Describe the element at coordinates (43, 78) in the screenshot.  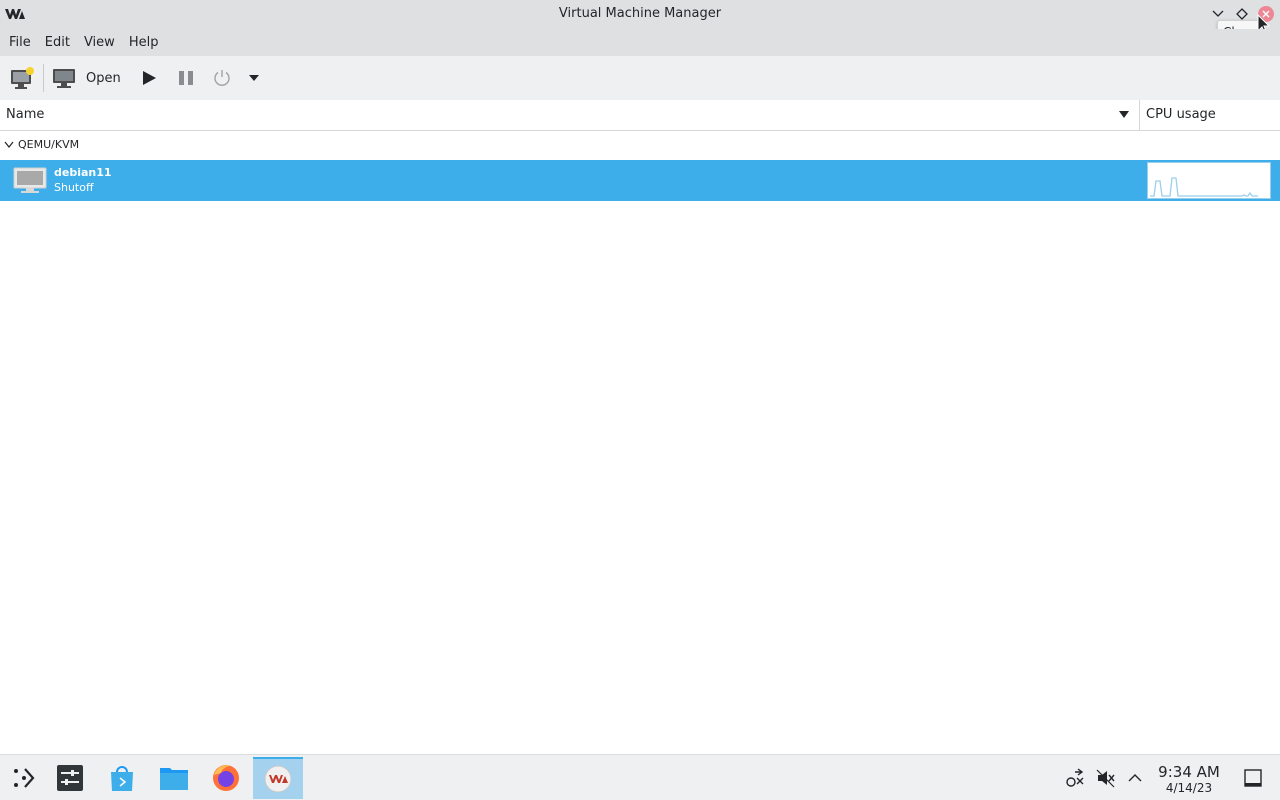
I see `toolbar-separator` at that location.